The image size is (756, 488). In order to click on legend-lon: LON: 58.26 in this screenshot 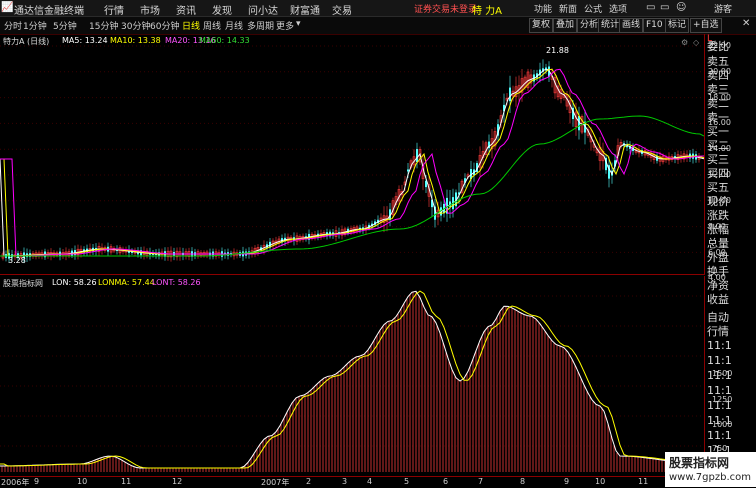, I will do `click(74, 282)`.